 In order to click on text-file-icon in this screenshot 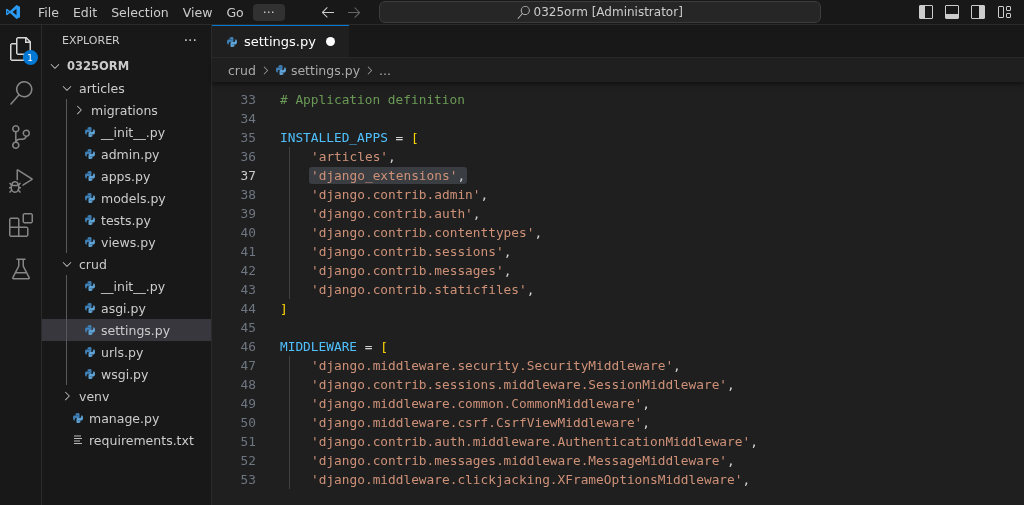, I will do `click(78, 440)`.